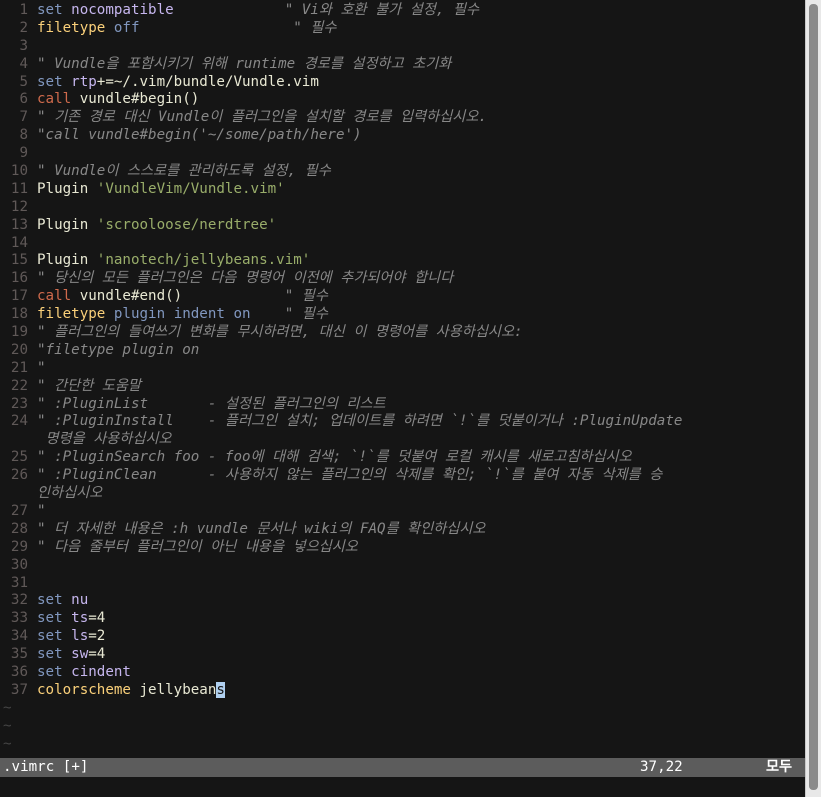  What do you see at coordinates (80, 654) in the screenshot?
I see `code-token: sw` at bounding box center [80, 654].